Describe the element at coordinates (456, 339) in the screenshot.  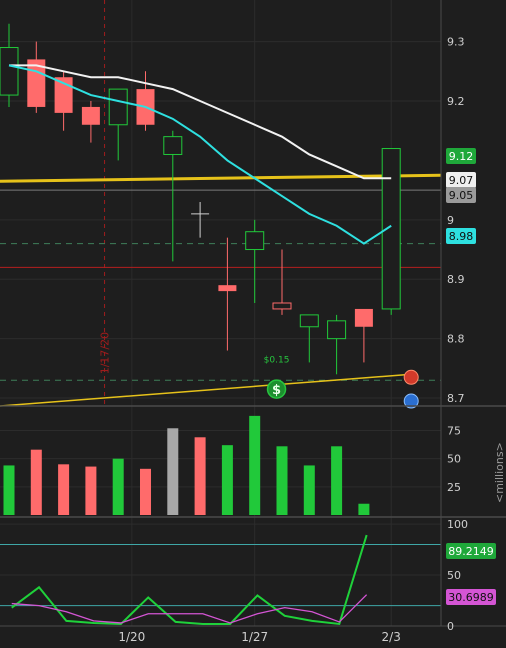
I see `price-tick-label: 8.8` at that location.